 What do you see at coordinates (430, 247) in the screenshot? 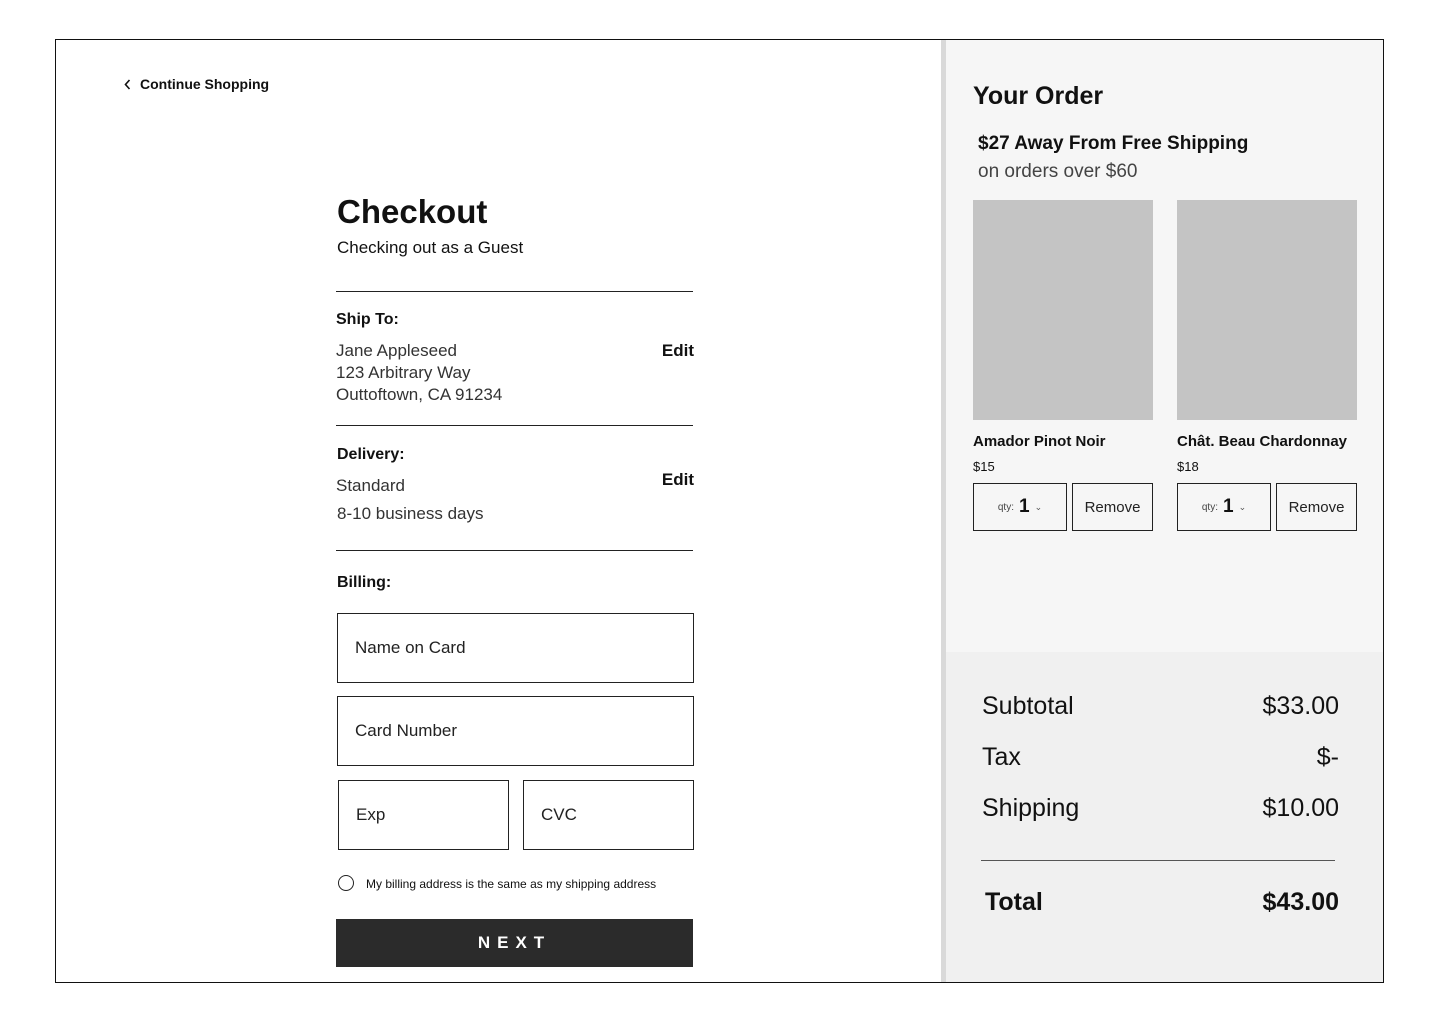
I see `guest-subtitle: Checking out as a Guest` at bounding box center [430, 247].